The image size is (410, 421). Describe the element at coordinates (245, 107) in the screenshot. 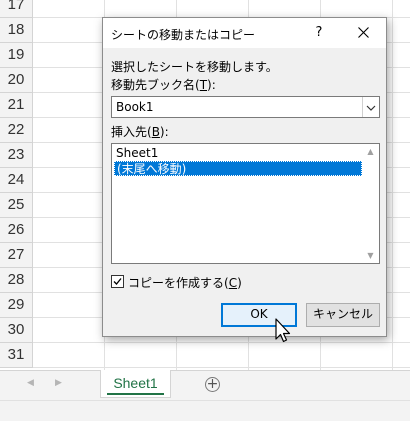

I see `destination-book-dropdown: Book1` at that location.